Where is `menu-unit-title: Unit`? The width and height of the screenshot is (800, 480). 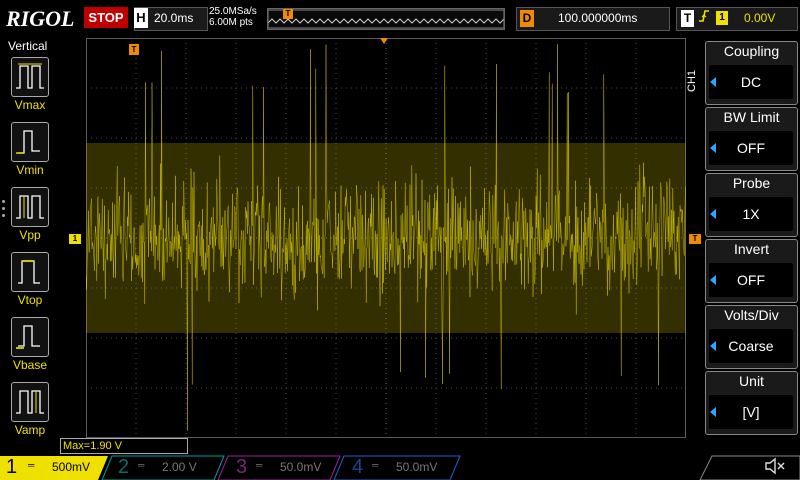 menu-unit-title: Unit is located at coordinates (751, 381).